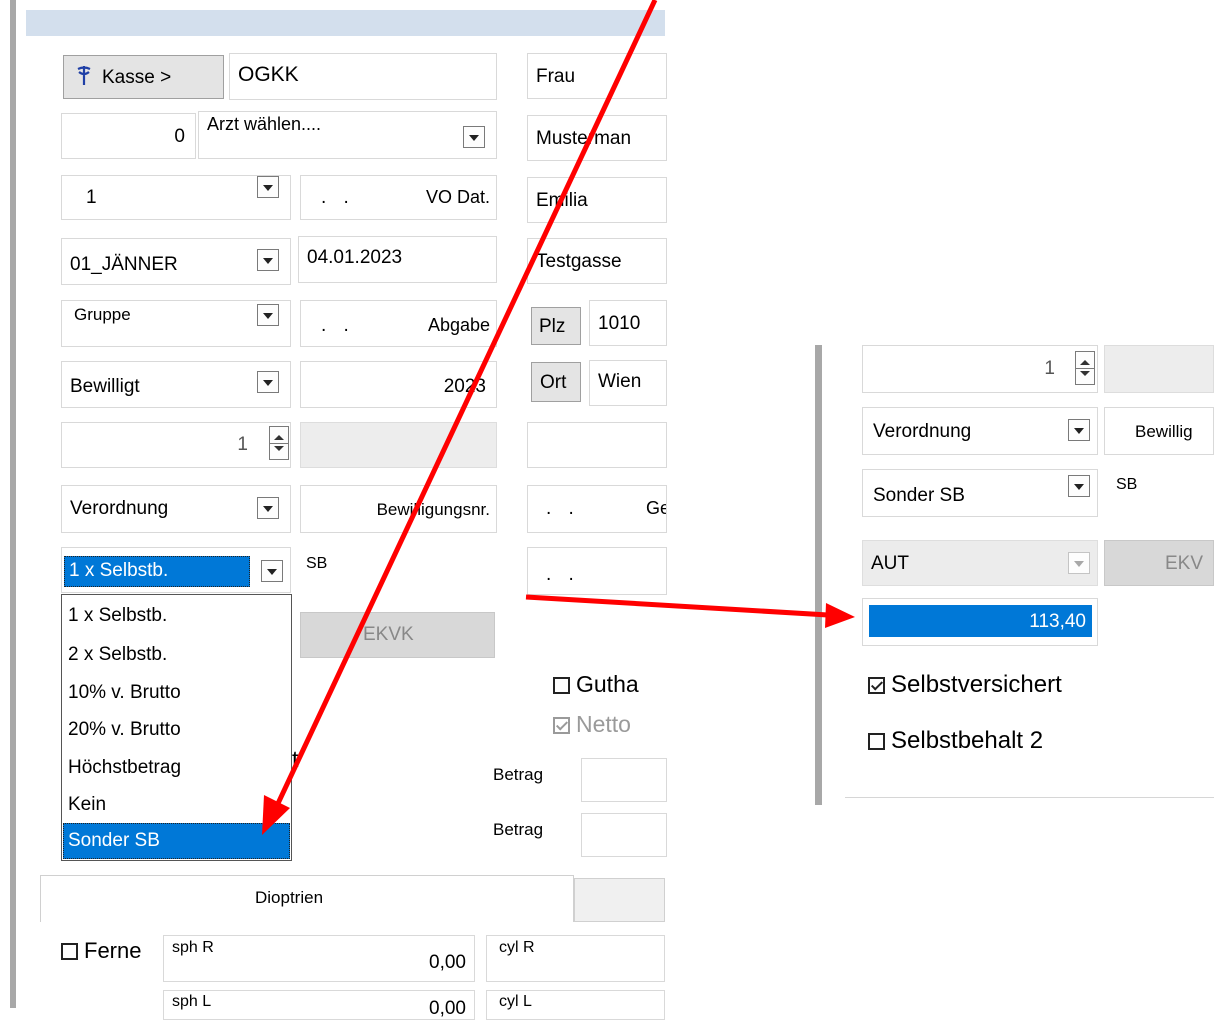 This screenshot has height=1020, width=1214. What do you see at coordinates (840, 615) in the screenshot?
I see `annotation-arrowhead-right` at bounding box center [840, 615].